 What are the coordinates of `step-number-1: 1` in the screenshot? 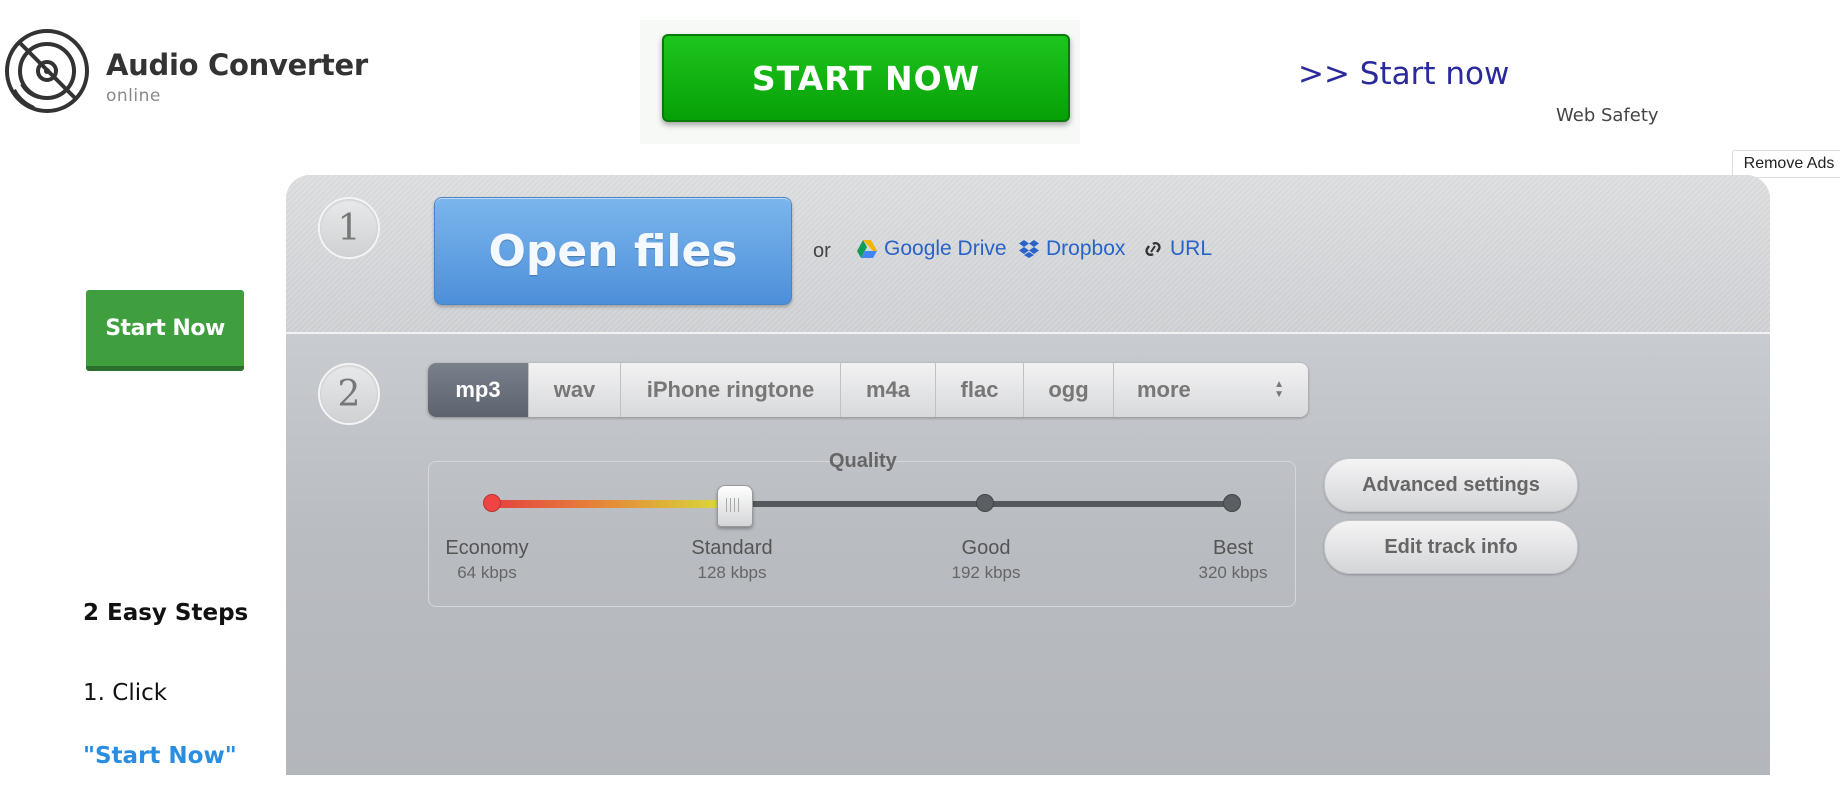 It's located at (349, 228).